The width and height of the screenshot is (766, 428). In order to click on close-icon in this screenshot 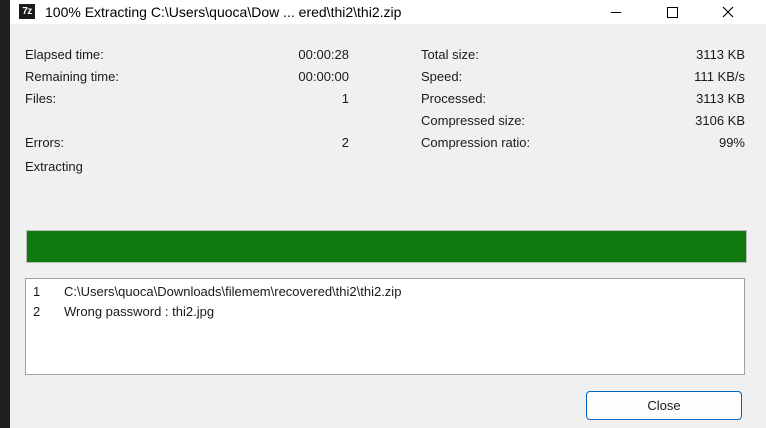, I will do `click(728, 12)`.